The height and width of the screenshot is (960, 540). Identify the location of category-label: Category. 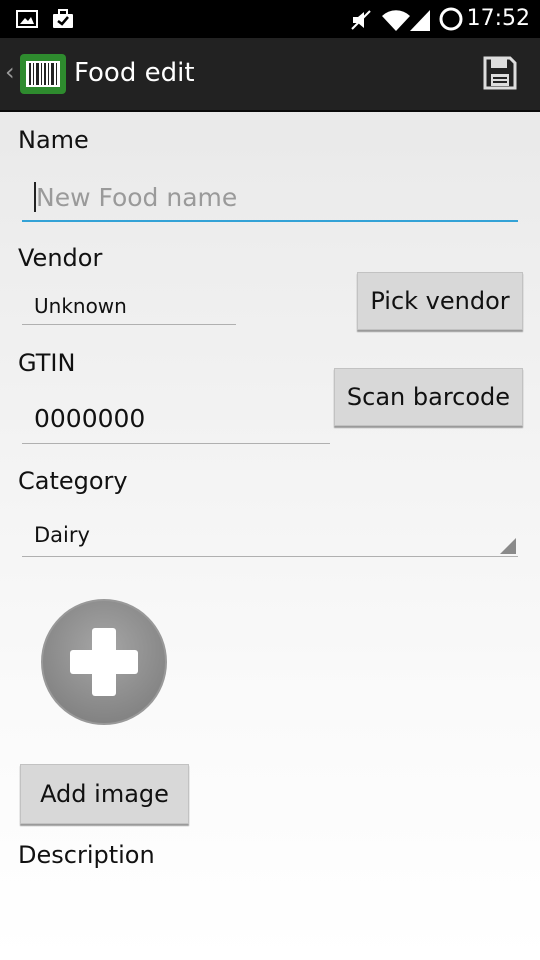
(73, 481).